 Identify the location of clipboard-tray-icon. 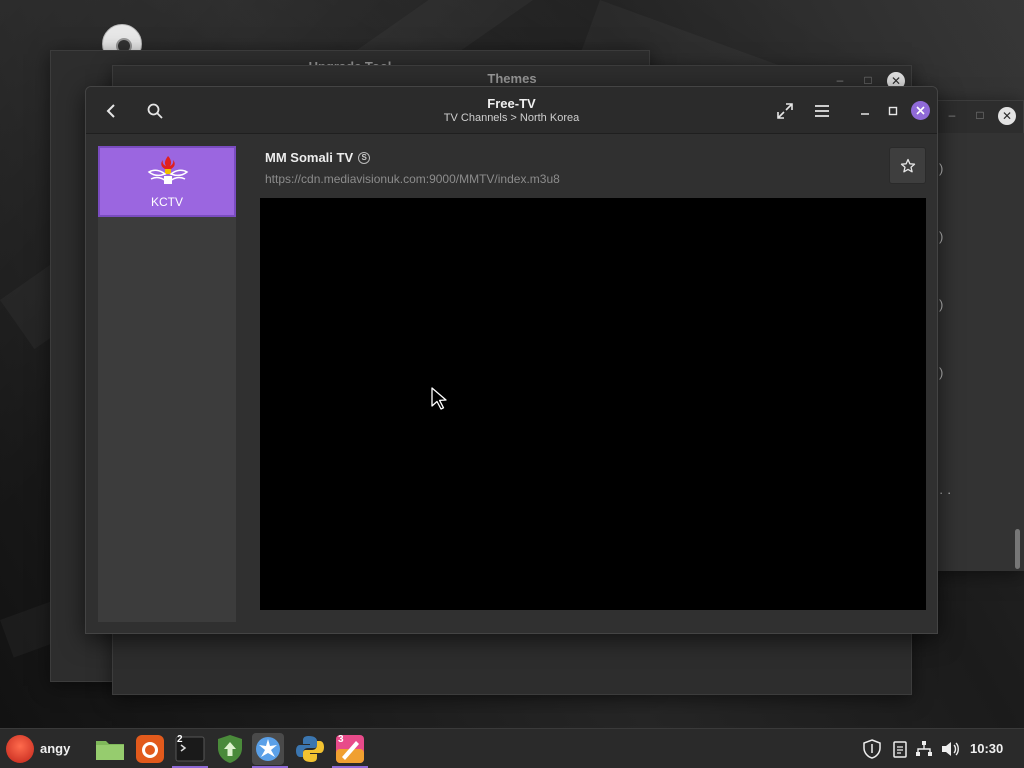
(900, 749).